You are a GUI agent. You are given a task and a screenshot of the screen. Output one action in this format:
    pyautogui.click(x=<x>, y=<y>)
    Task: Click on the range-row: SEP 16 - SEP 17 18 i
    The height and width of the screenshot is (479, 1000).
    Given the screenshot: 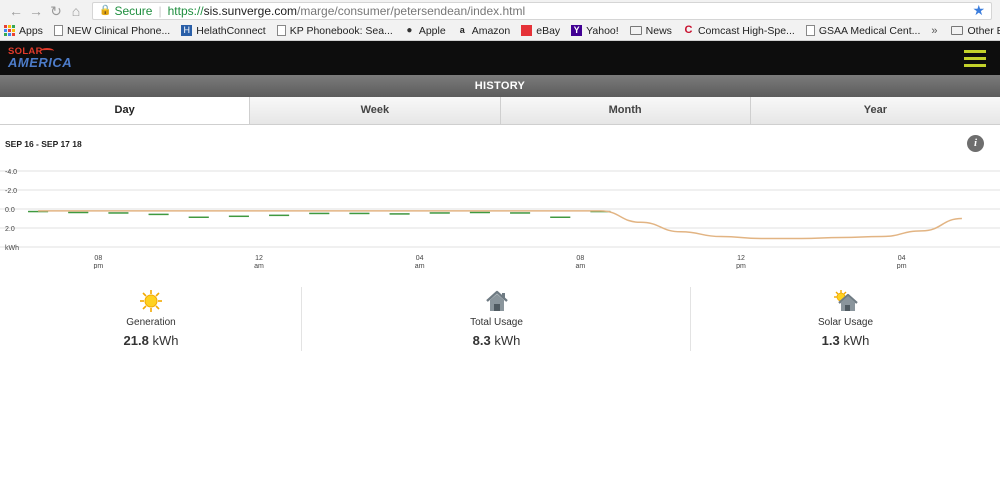 What is the action you would take?
    pyautogui.click(x=500, y=145)
    